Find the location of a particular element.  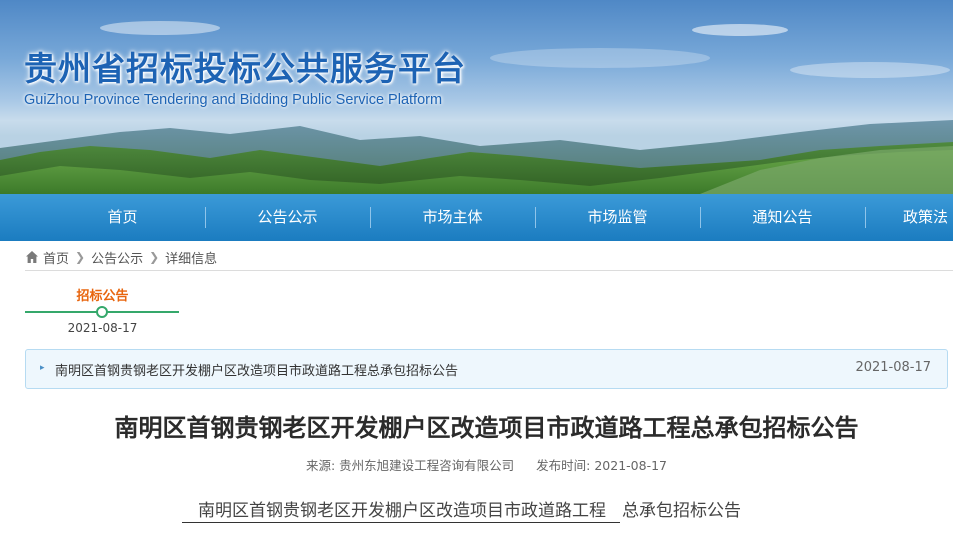

breadcrumb: 首页 ❯ 公告公示 ❯ 详细信息 is located at coordinates (121, 257).